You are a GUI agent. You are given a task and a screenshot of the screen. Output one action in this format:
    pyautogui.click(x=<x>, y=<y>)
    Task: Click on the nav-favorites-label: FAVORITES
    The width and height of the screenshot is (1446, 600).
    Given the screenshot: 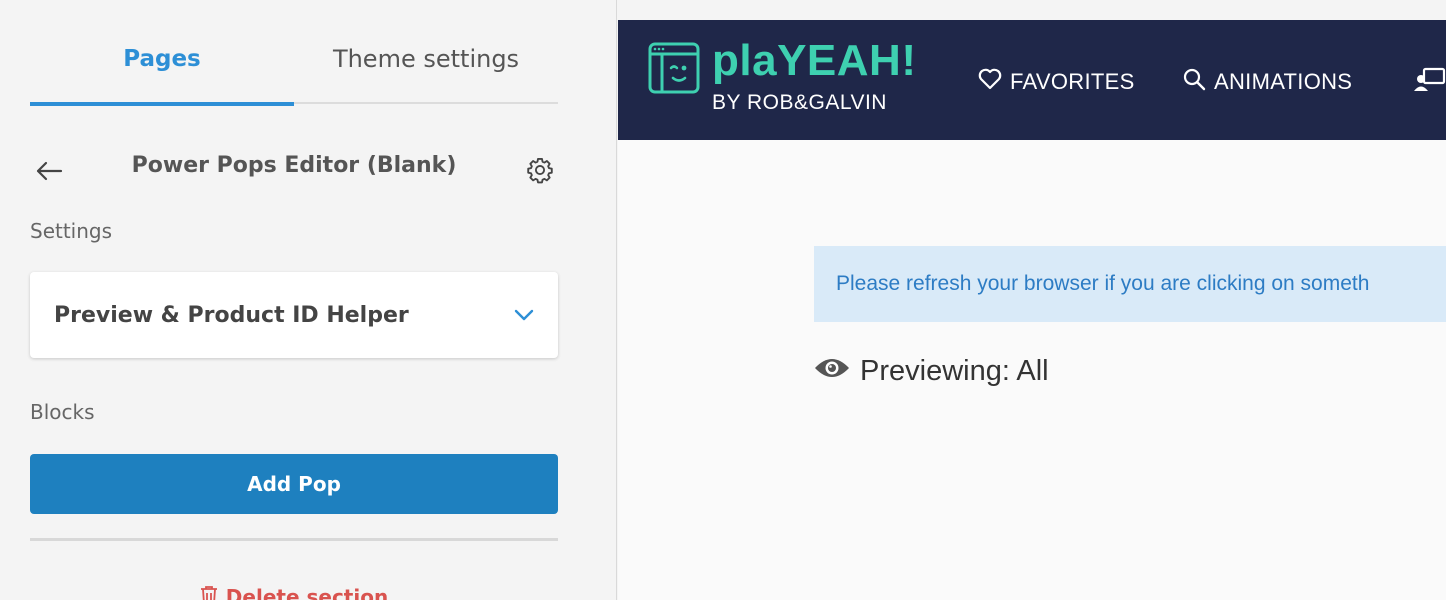 What is the action you would take?
    pyautogui.click(x=1072, y=81)
    